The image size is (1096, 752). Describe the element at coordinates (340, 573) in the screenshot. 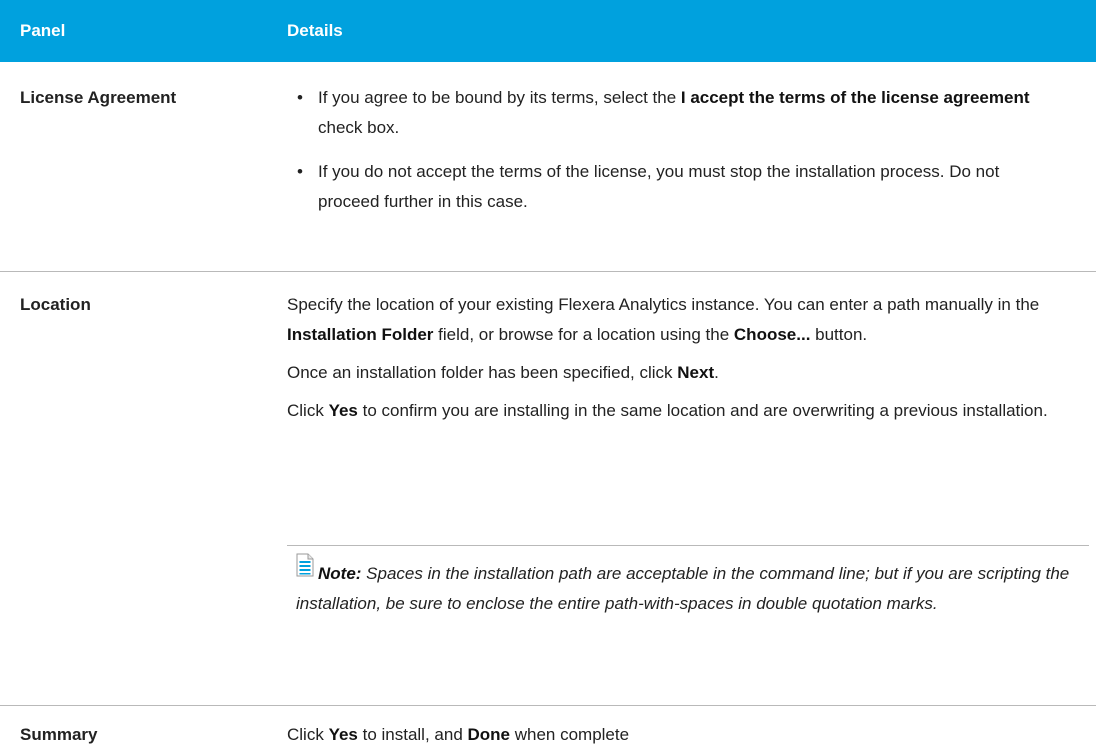

I see `note-label: Note:` at that location.